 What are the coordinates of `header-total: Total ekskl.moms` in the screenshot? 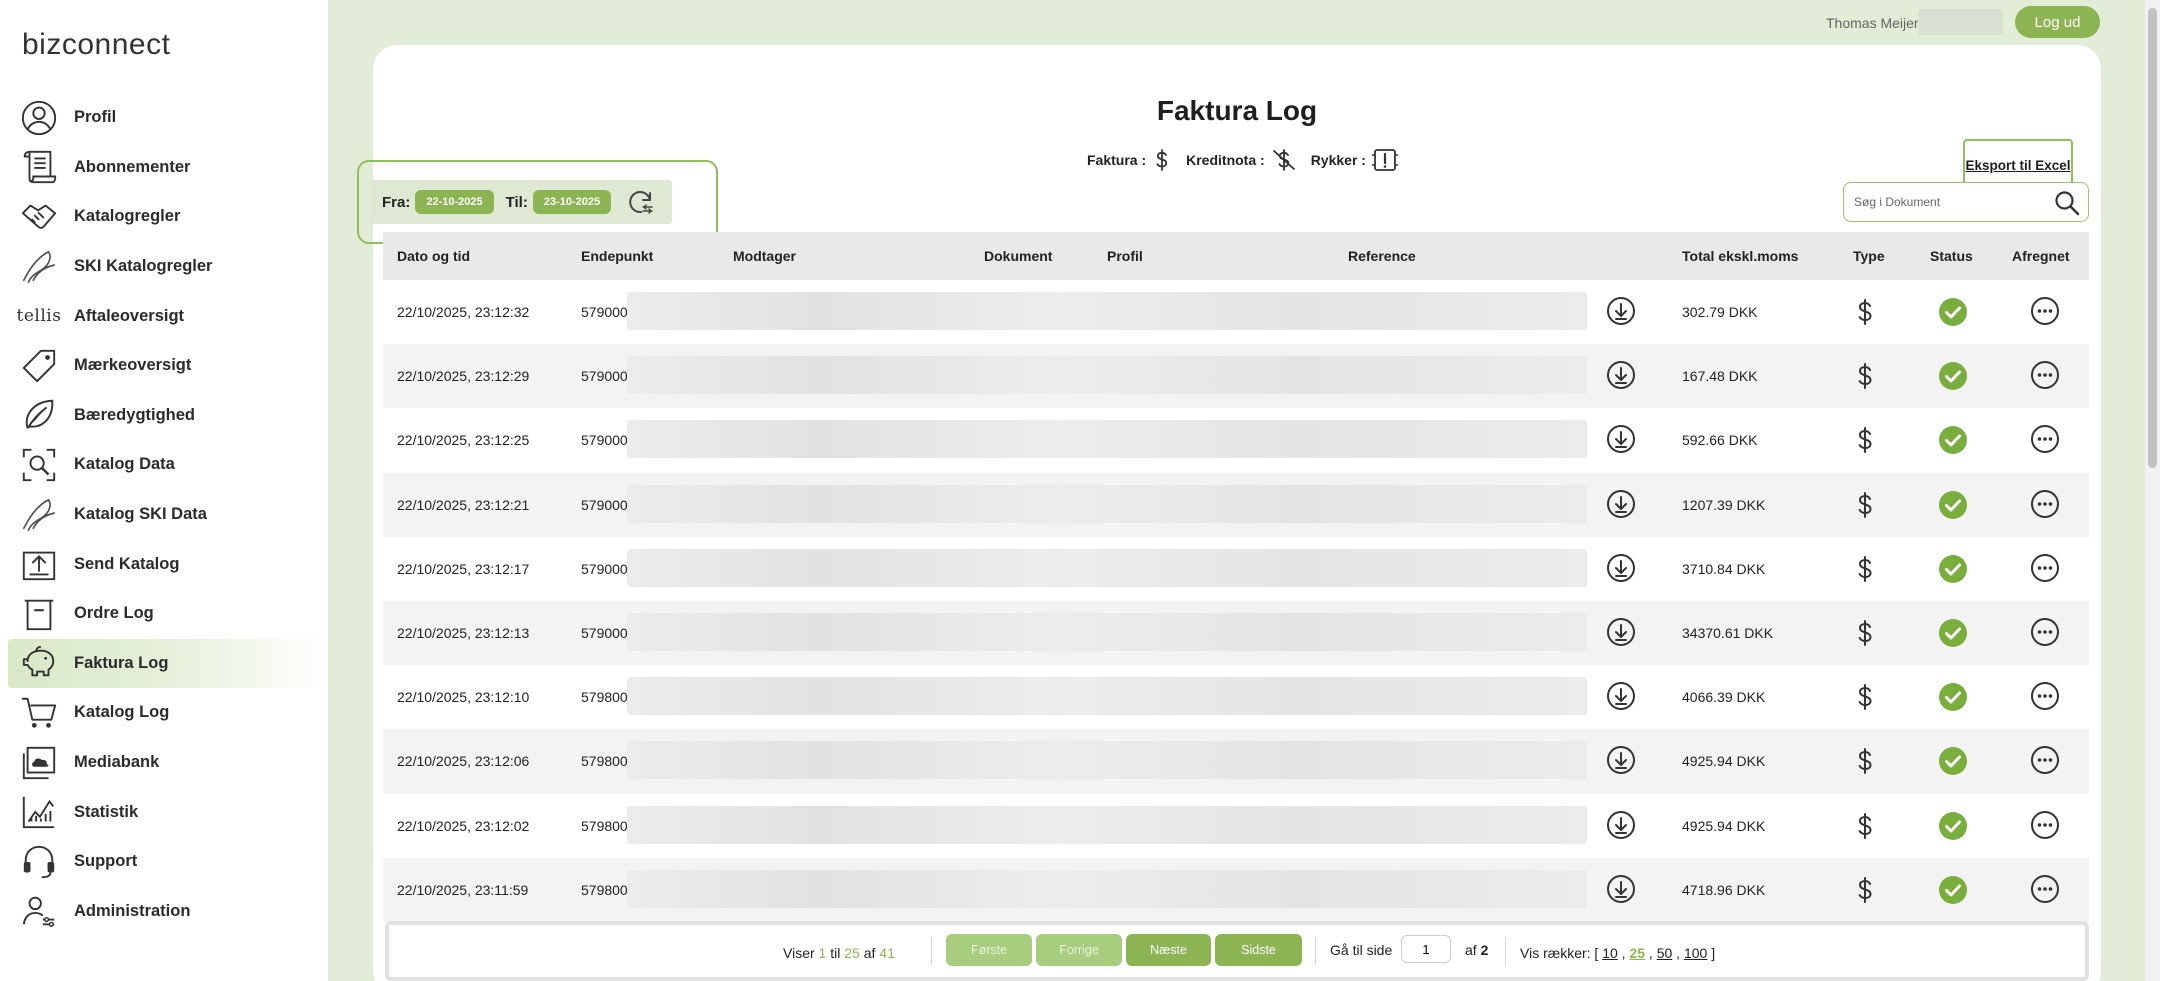 It's located at (1740, 256).